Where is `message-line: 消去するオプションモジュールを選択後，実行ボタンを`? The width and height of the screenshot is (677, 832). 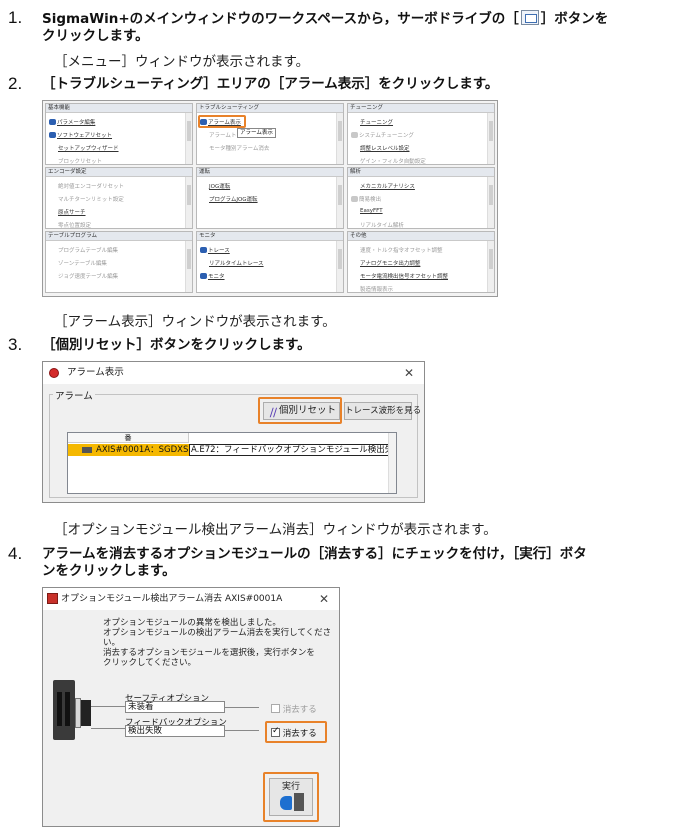 message-line: 消去するオプションモジュールを選択後，実行ボタンを is located at coordinates (209, 653).